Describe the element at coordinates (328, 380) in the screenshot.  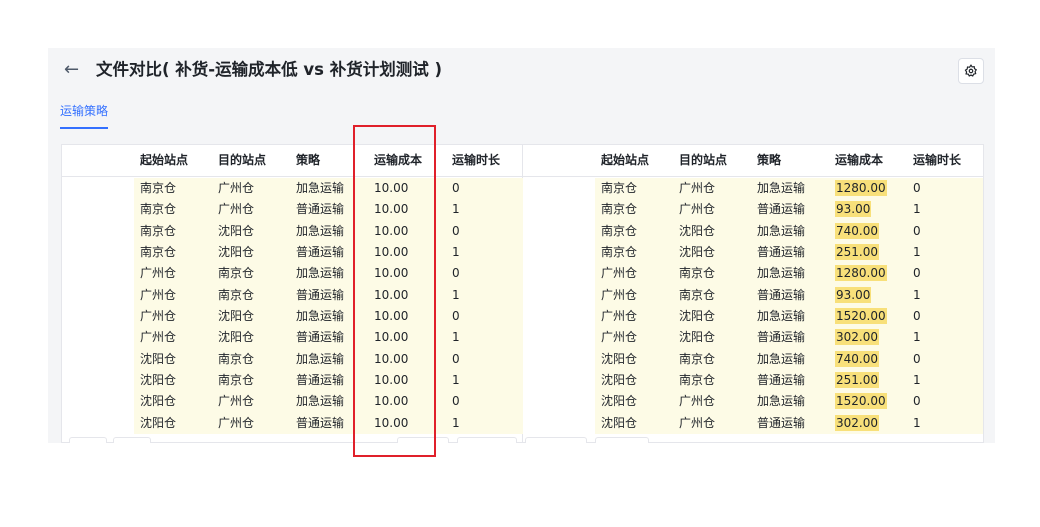
I see `table-row: 沈阳仓 南京仓 普通运输 10.00 1` at that location.